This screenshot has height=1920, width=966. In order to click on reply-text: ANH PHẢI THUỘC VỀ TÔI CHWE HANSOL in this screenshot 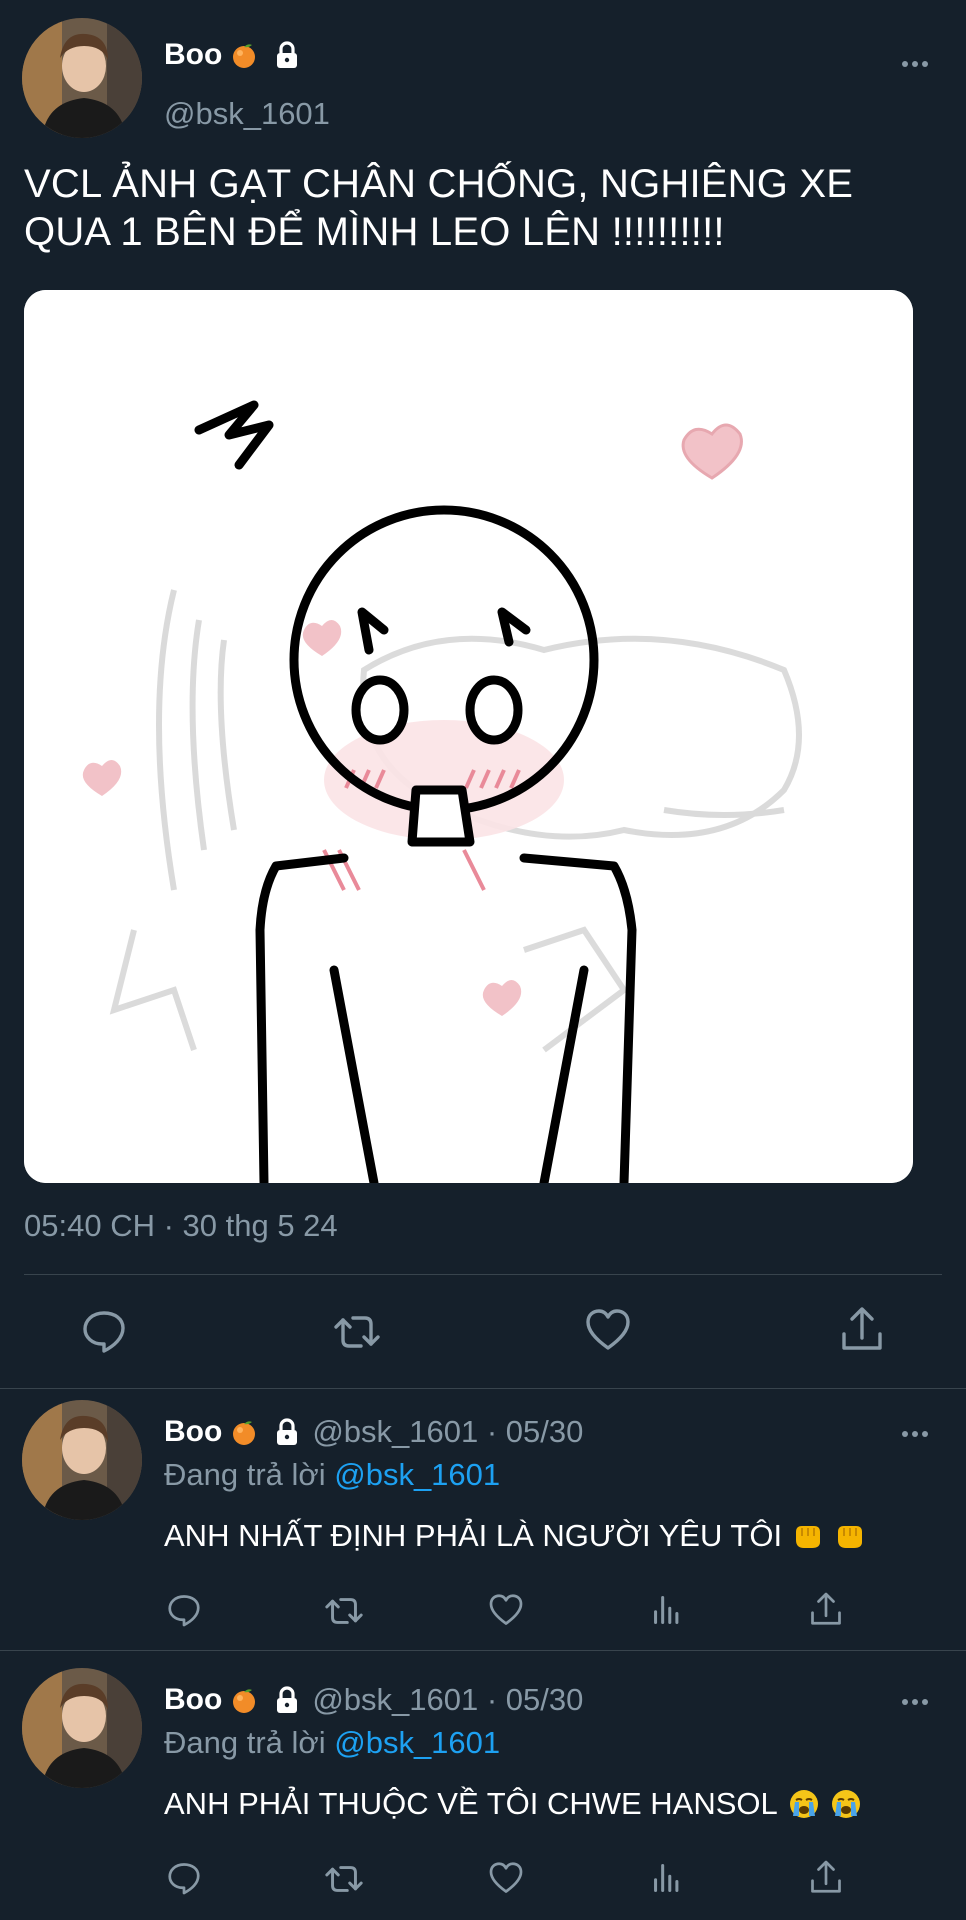, I will do `click(513, 1804)`.